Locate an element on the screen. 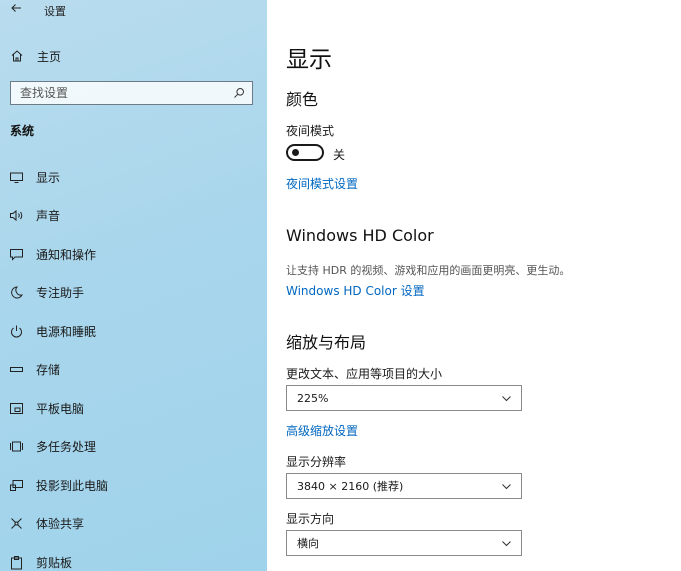 This screenshot has height=571, width=681. hdr-description: 让支持 HDR 的视频、游戏和应用的画面更明亮、更生动。 is located at coordinates (428, 270).